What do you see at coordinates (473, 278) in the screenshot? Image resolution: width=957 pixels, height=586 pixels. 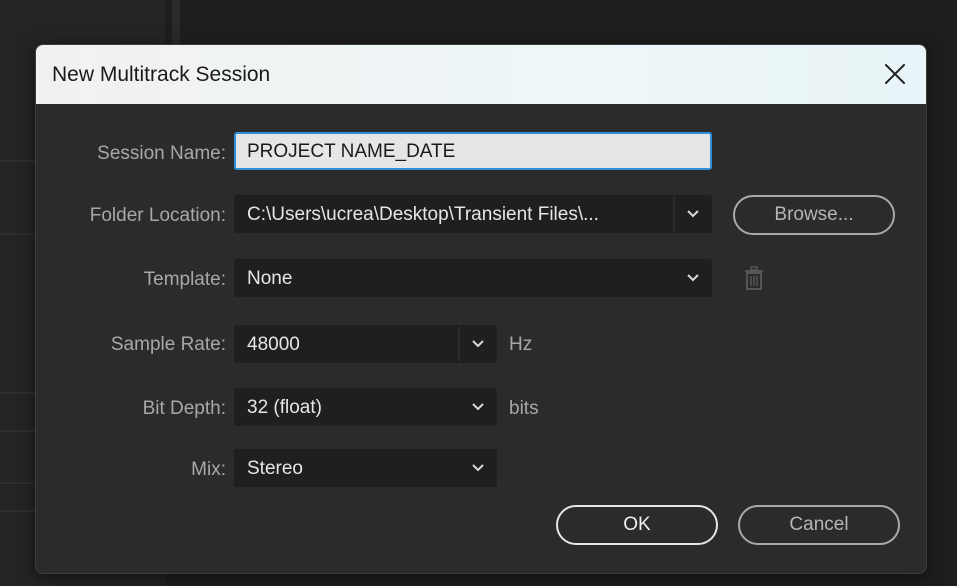 I see `template-dropdown: None` at bounding box center [473, 278].